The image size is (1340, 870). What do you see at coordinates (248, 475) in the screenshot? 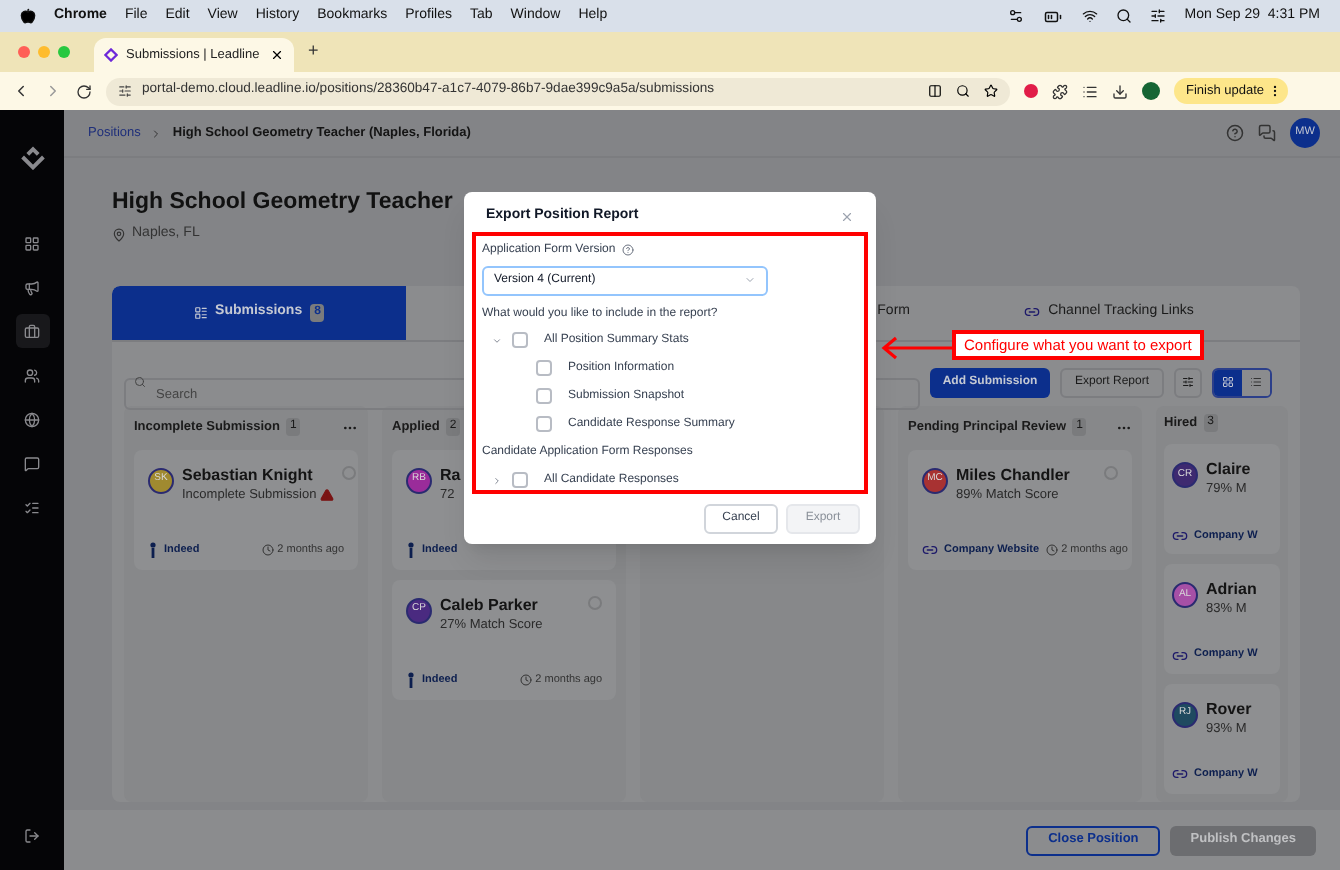
I see `candidate-name: Sebastian Knight` at bounding box center [248, 475].